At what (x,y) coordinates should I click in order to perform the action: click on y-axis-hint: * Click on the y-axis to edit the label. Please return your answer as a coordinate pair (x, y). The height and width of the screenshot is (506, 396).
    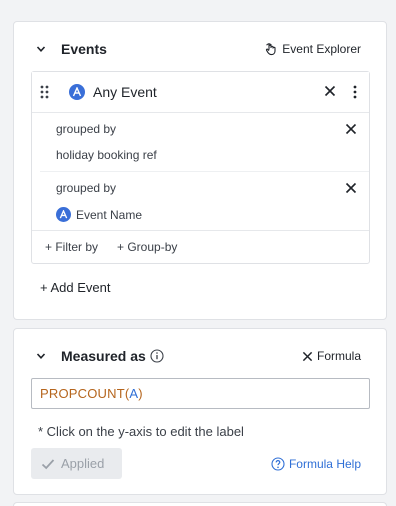
    Looking at the image, I should click on (141, 431).